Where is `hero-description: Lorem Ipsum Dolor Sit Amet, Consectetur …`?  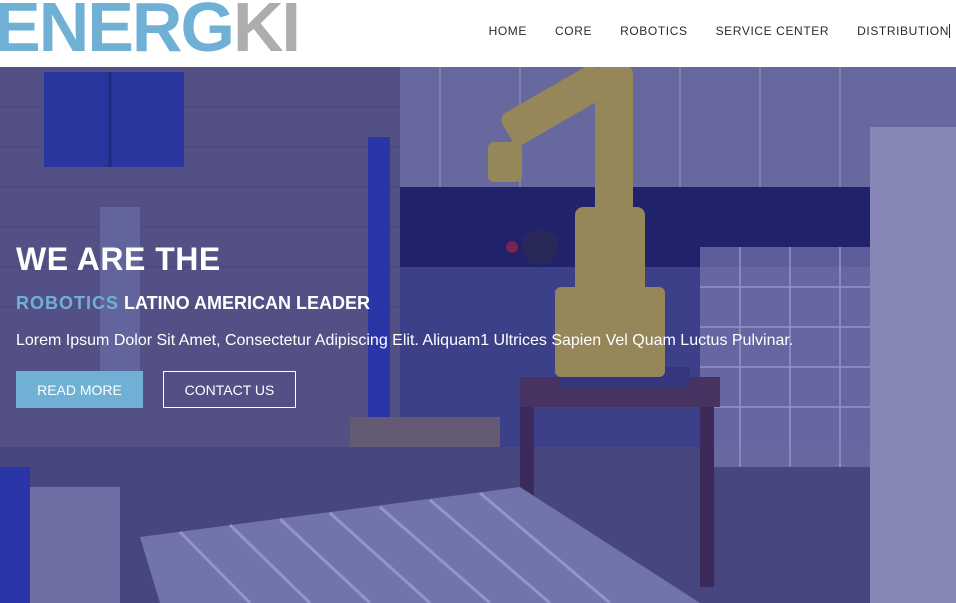
hero-description: Lorem Ipsum Dolor Sit Amet, Consectetur … is located at coordinates (405, 340).